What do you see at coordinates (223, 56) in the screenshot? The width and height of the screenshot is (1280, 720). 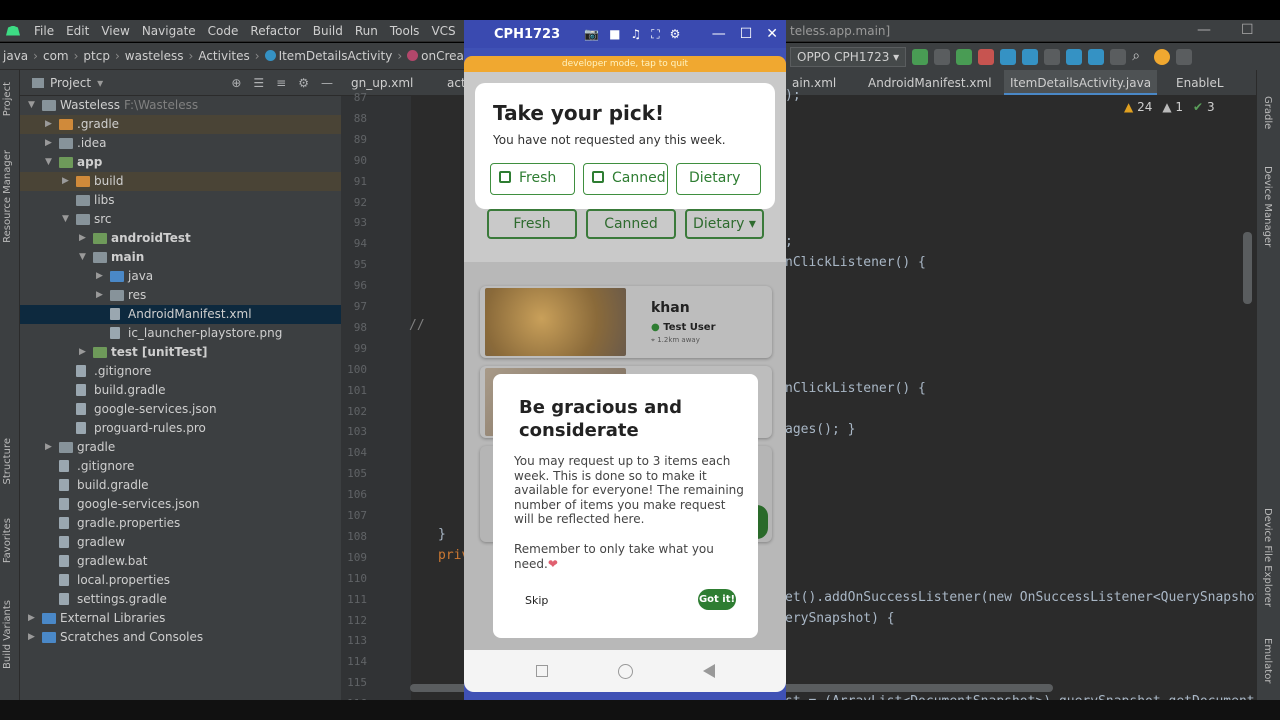 I see `breadcrumb-item: Activites` at bounding box center [223, 56].